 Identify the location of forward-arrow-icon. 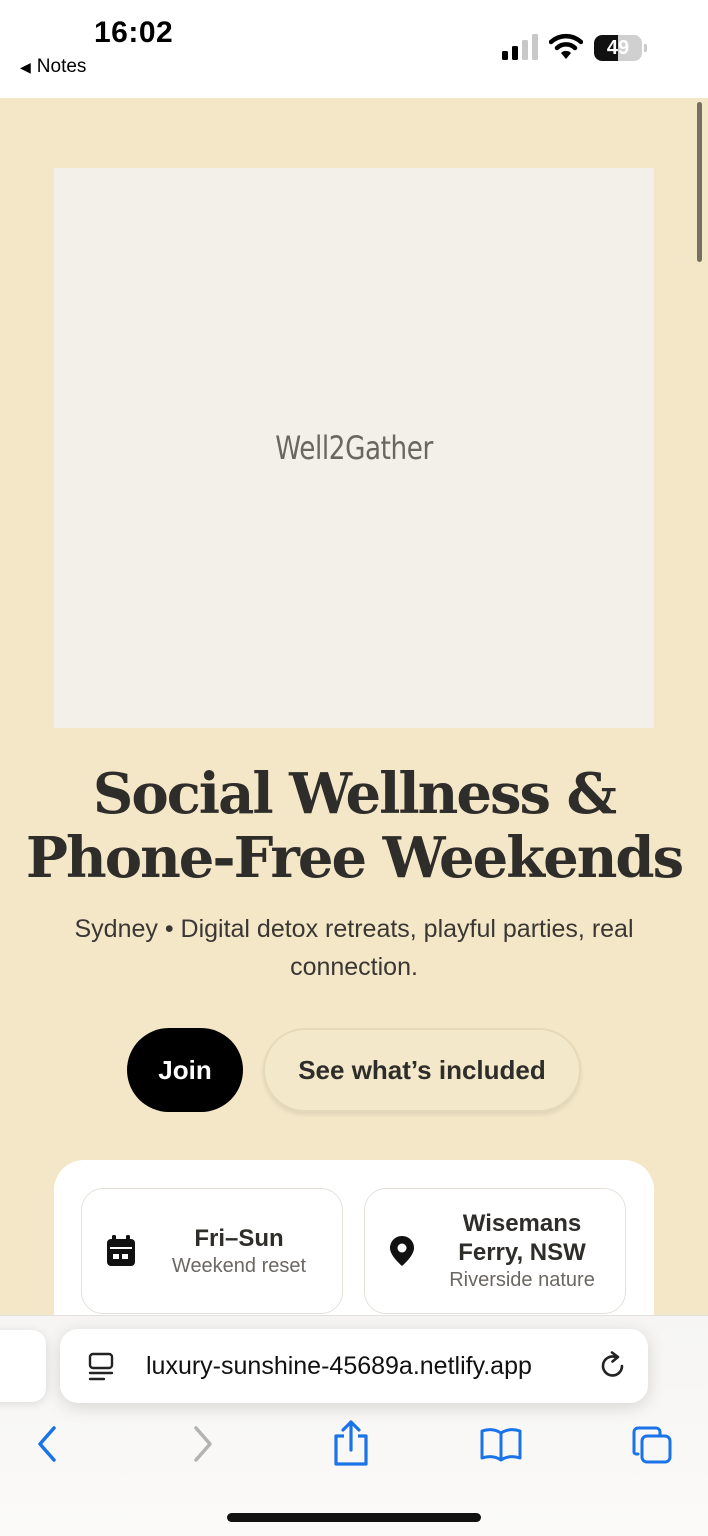
(202, 1444).